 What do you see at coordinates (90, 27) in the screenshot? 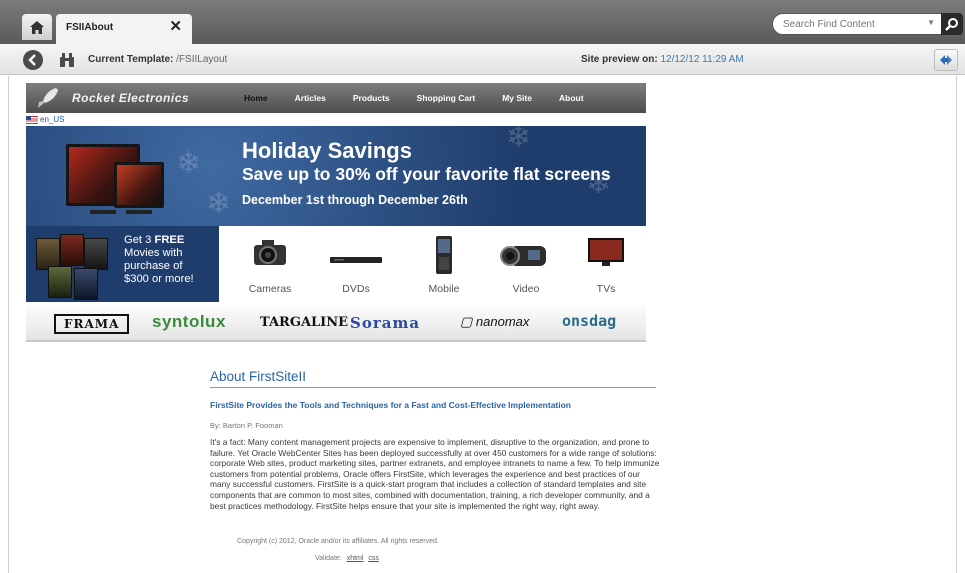
I see `tab-label: FSIIAbout` at bounding box center [90, 27].